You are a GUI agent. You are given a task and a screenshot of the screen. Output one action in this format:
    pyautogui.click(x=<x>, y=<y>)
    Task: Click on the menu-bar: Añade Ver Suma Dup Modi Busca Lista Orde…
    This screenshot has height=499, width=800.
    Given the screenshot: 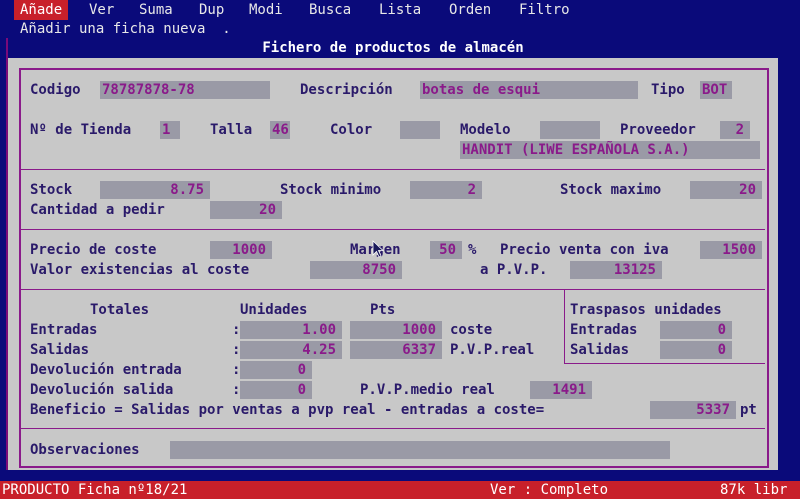 What is the action you would take?
    pyautogui.click(x=400, y=10)
    